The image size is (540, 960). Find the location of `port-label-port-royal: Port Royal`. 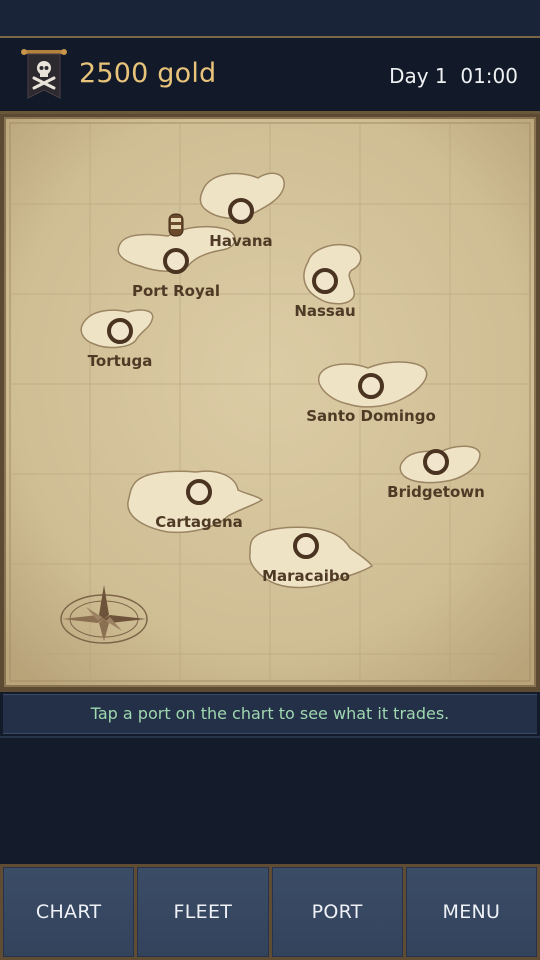

port-label-port-royal: Port Royal is located at coordinates (176, 291).